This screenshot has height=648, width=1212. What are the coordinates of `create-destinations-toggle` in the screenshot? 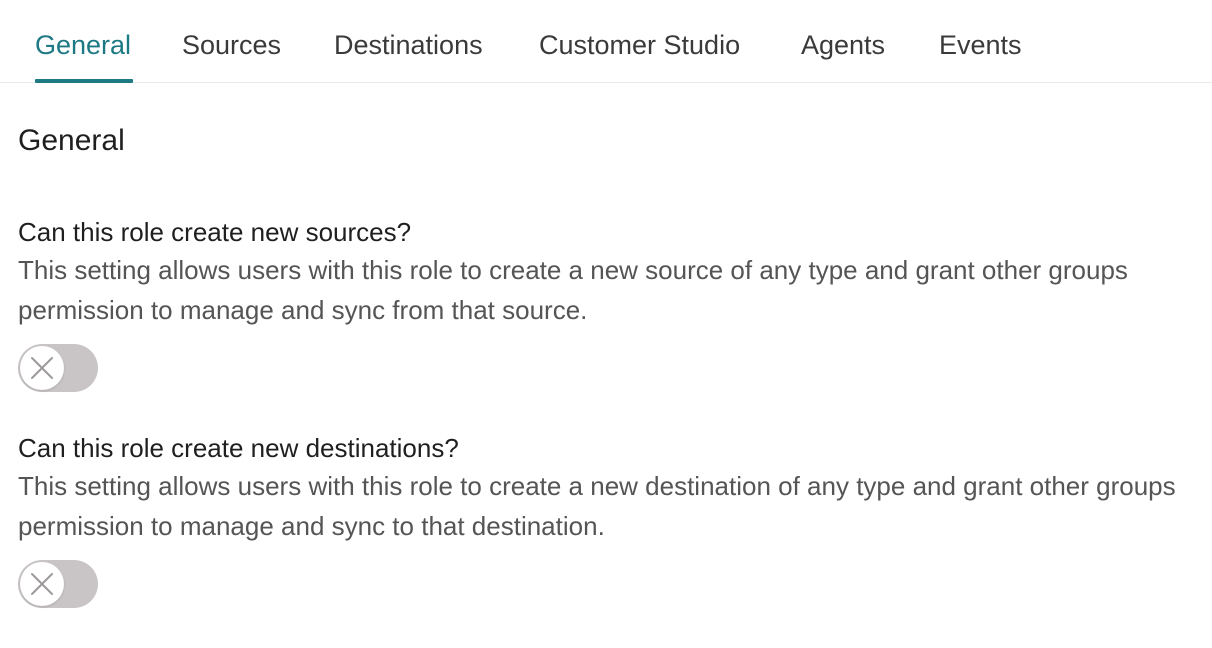 It's located at (58, 584).